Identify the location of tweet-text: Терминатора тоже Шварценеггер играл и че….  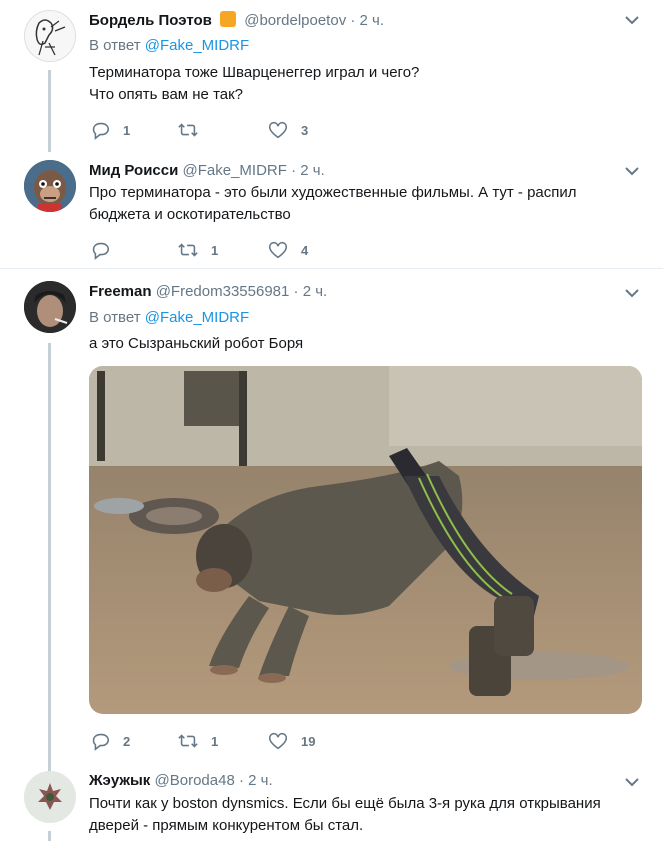
(359, 84).